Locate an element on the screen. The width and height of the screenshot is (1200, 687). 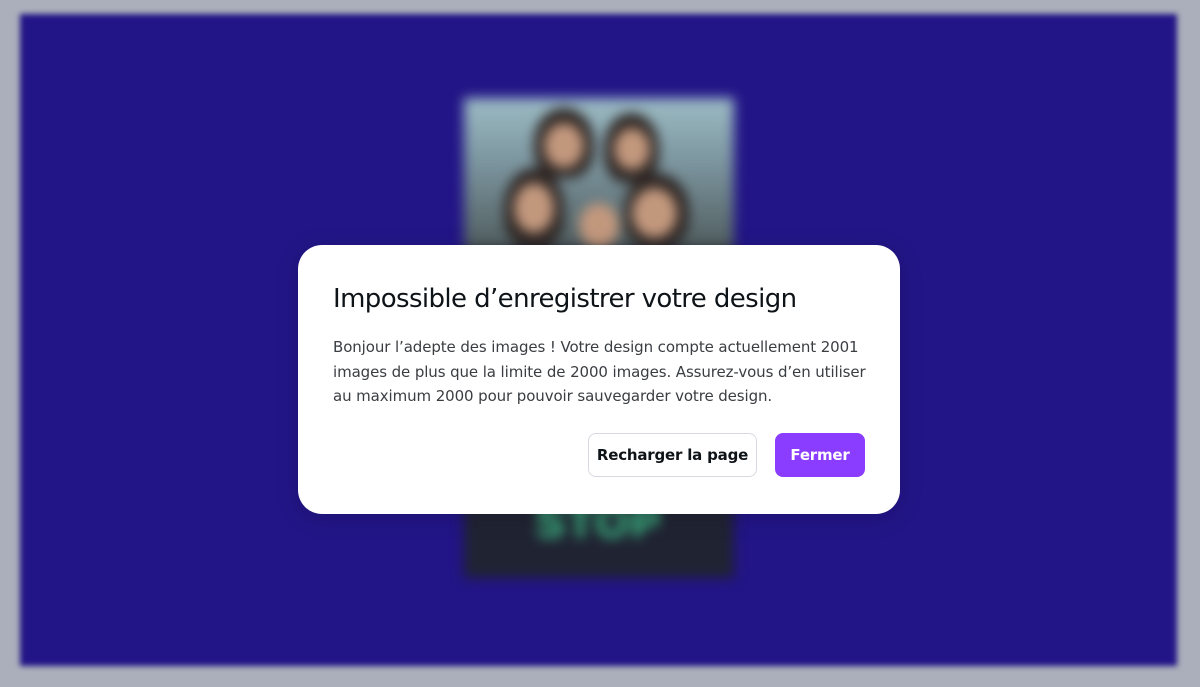
reload-page-button: Recharger la page is located at coordinates (672, 455).